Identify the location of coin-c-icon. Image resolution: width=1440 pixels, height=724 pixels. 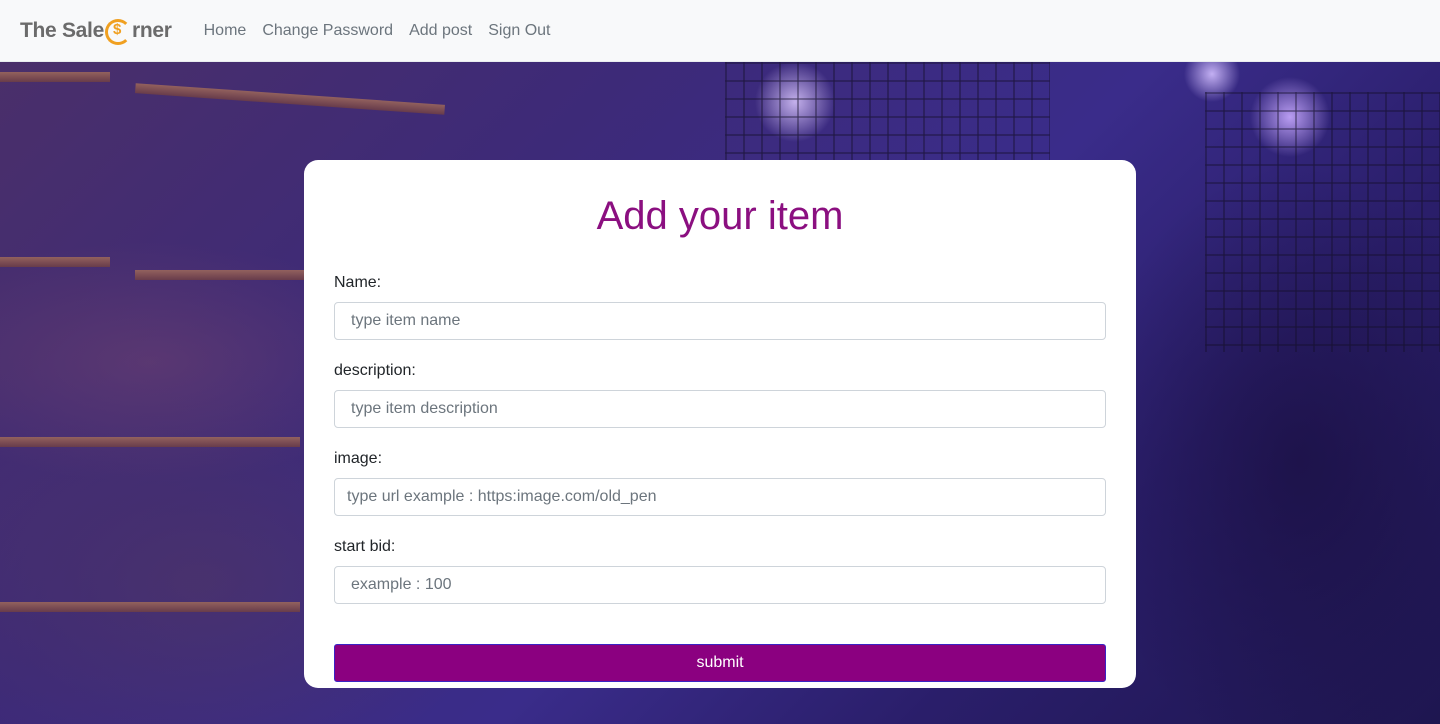
(117, 31).